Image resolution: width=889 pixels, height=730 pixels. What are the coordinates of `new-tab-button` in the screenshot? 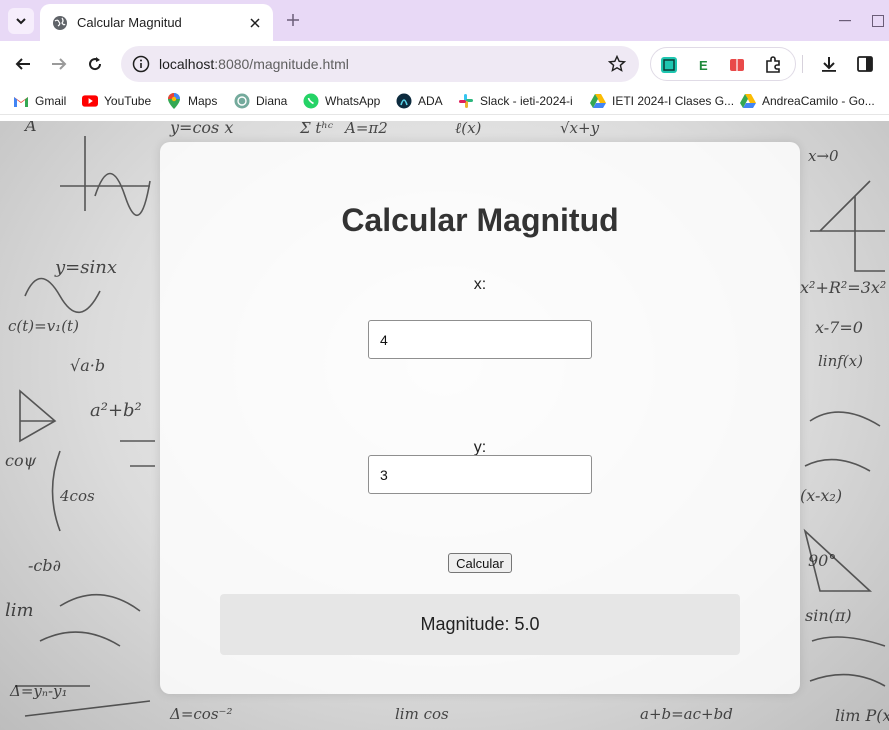 It's located at (293, 20).